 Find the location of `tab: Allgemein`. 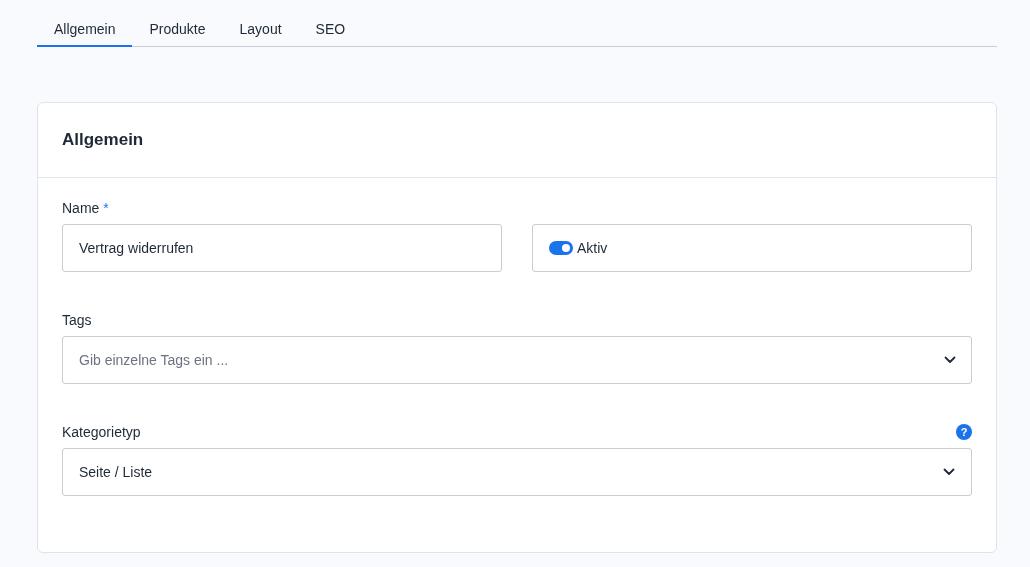

tab: Allgemein is located at coordinates (85, 29).